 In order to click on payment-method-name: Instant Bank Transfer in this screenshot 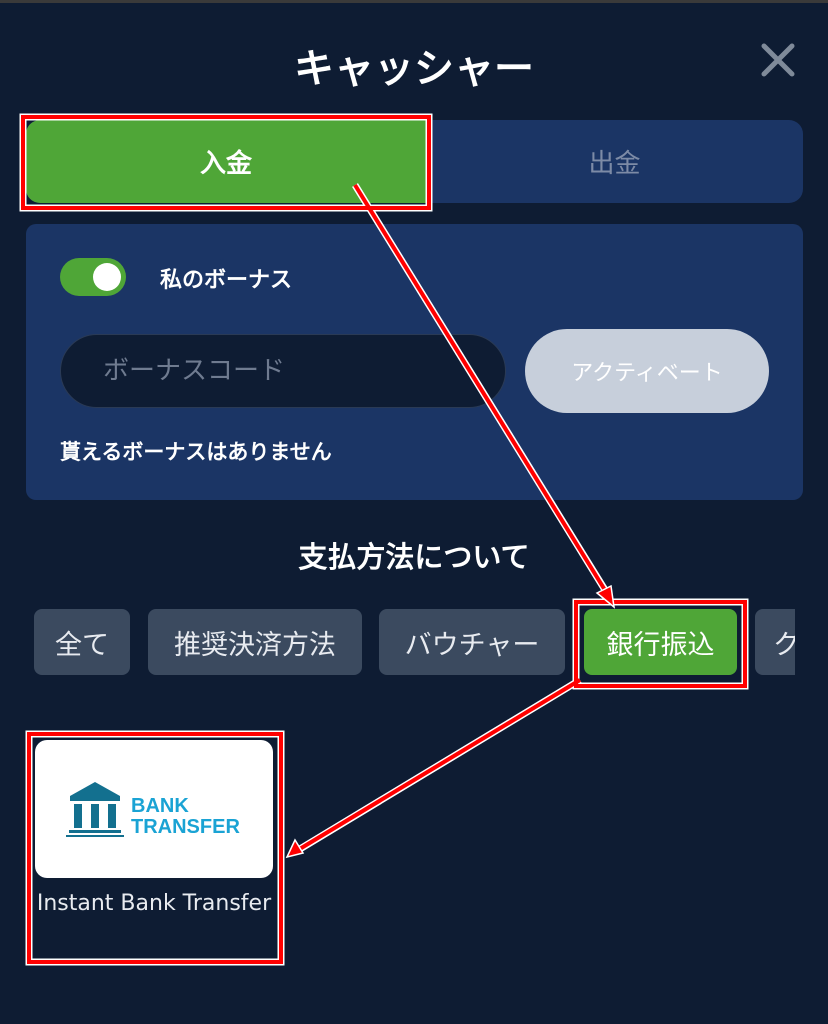, I will do `click(154, 903)`.